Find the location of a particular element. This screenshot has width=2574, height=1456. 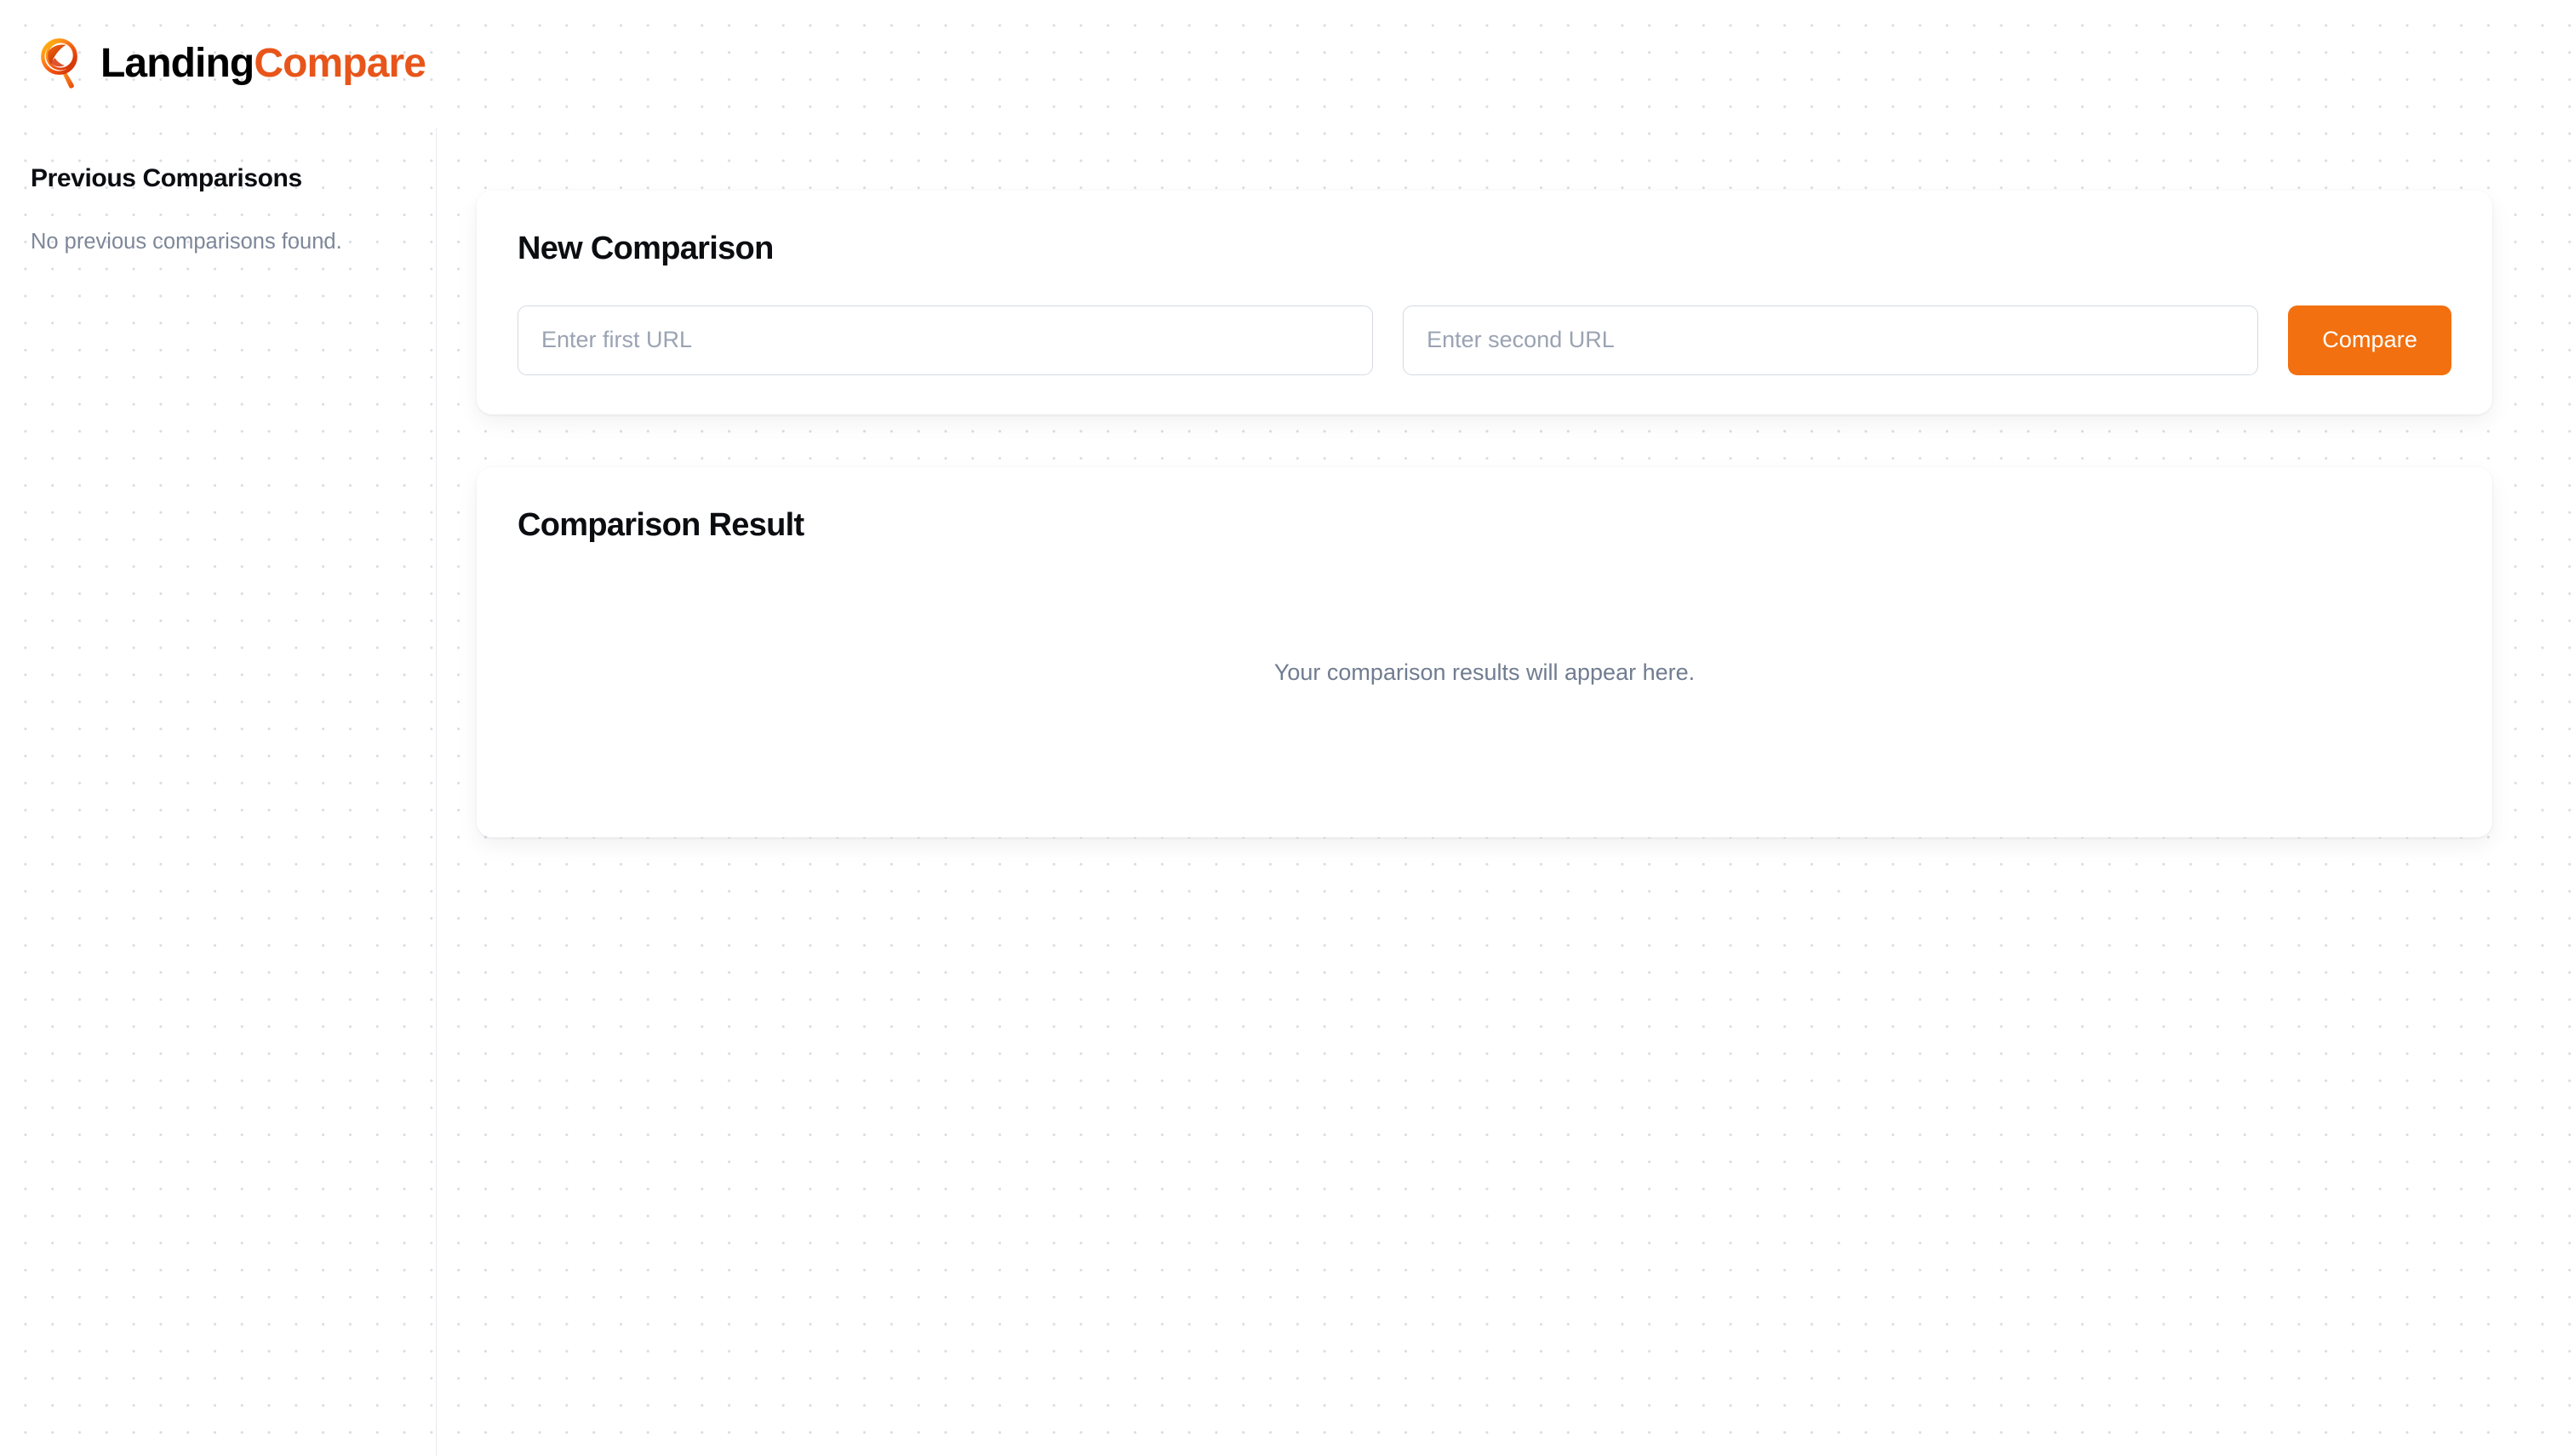

brand-wordmark: LandingCompare is located at coordinates (263, 63).